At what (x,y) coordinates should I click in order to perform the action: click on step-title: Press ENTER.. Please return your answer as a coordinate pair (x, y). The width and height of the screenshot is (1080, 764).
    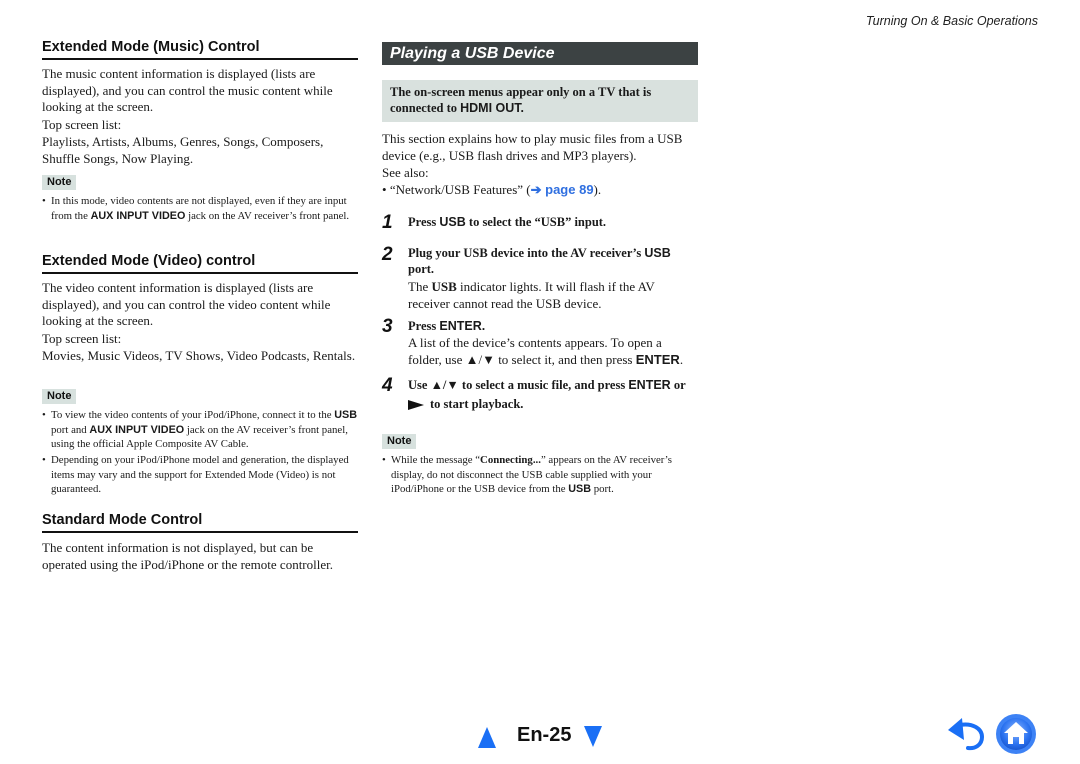
    Looking at the image, I should click on (553, 326).